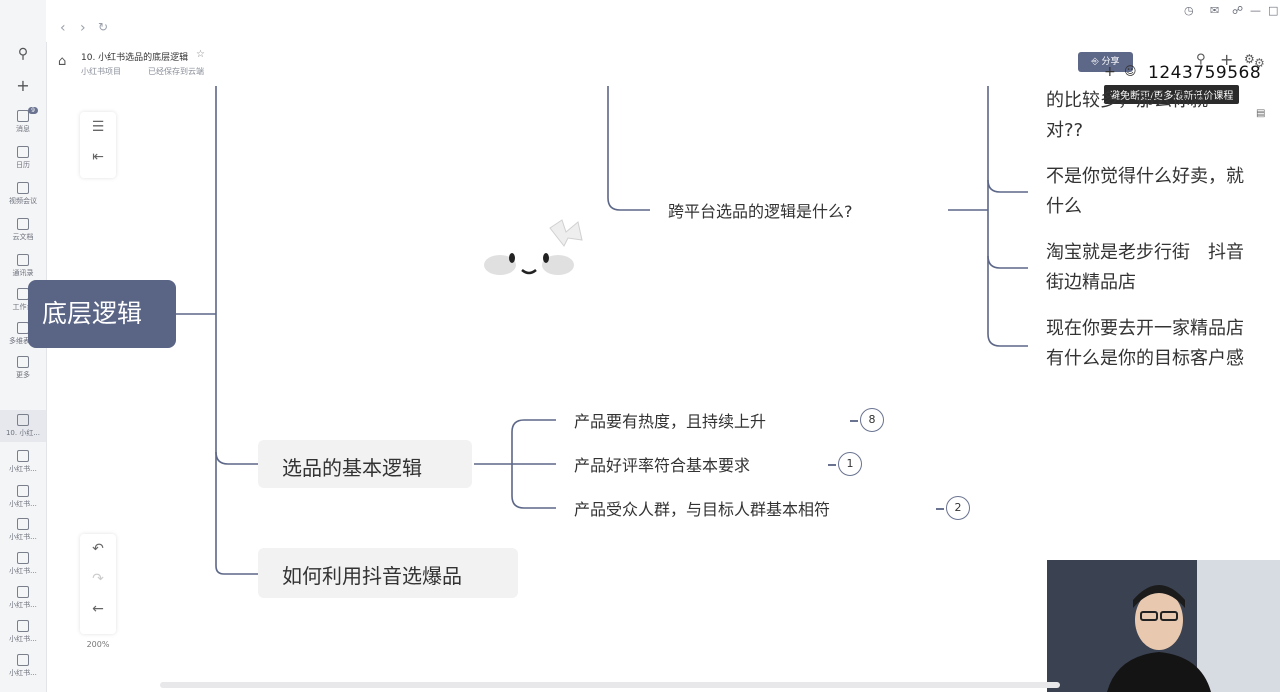 This screenshot has height=692, width=1280. Describe the element at coordinates (662, 464) in the screenshot. I see `node-basic-child: 产品好评率符合基本要求` at that location.